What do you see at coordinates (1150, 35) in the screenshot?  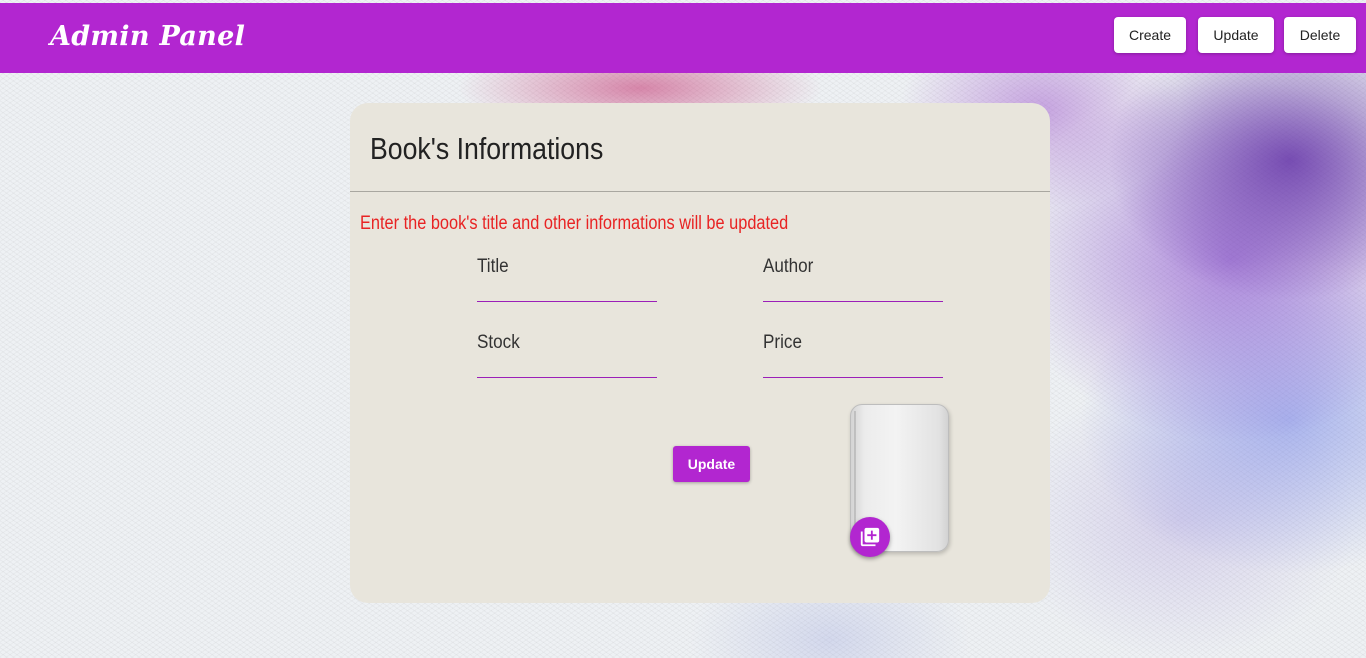 I see `create-button: Create` at bounding box center [1150, 35].